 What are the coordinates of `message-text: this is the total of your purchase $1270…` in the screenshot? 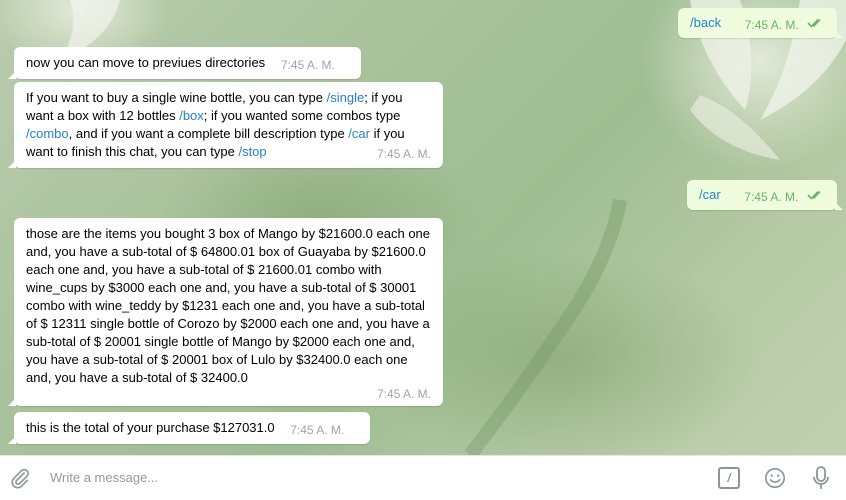 It's located at (150, 427).